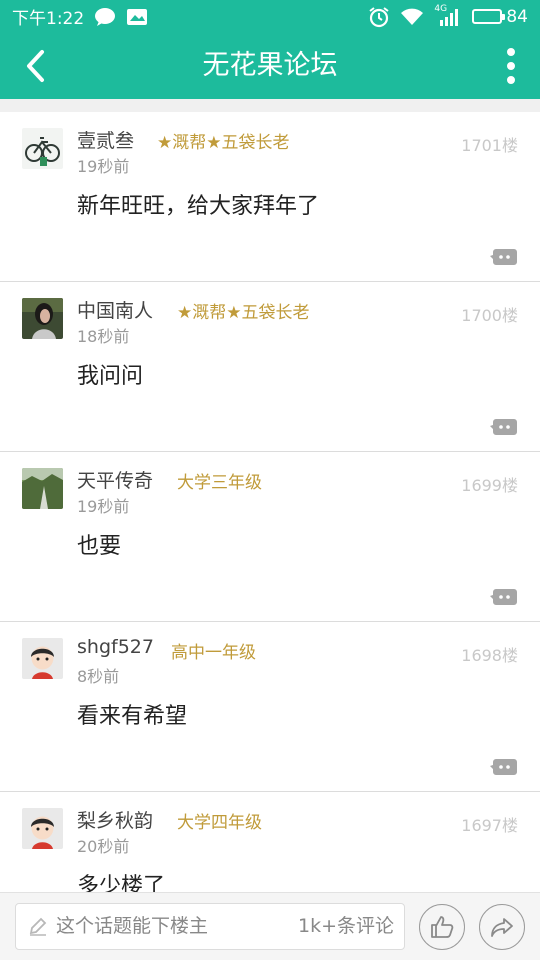 The width and height of the screenshot is (540, 960). Describe the element at coordinates (115, 309) in the screenshot. I see `post-username: 中国南人` at that location.